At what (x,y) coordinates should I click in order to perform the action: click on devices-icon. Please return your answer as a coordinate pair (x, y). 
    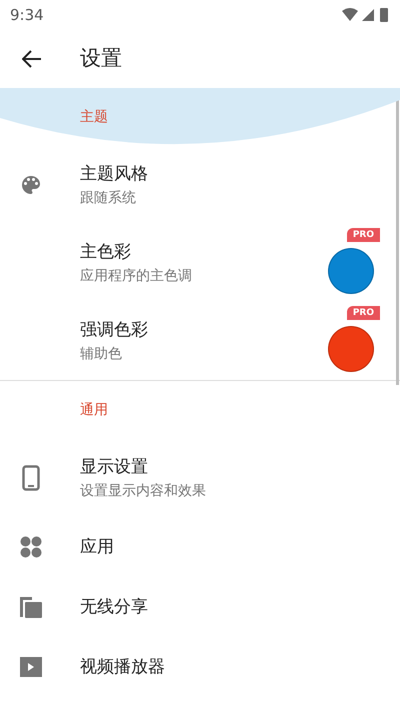
    Looking at the image, I should click on (31, 607).